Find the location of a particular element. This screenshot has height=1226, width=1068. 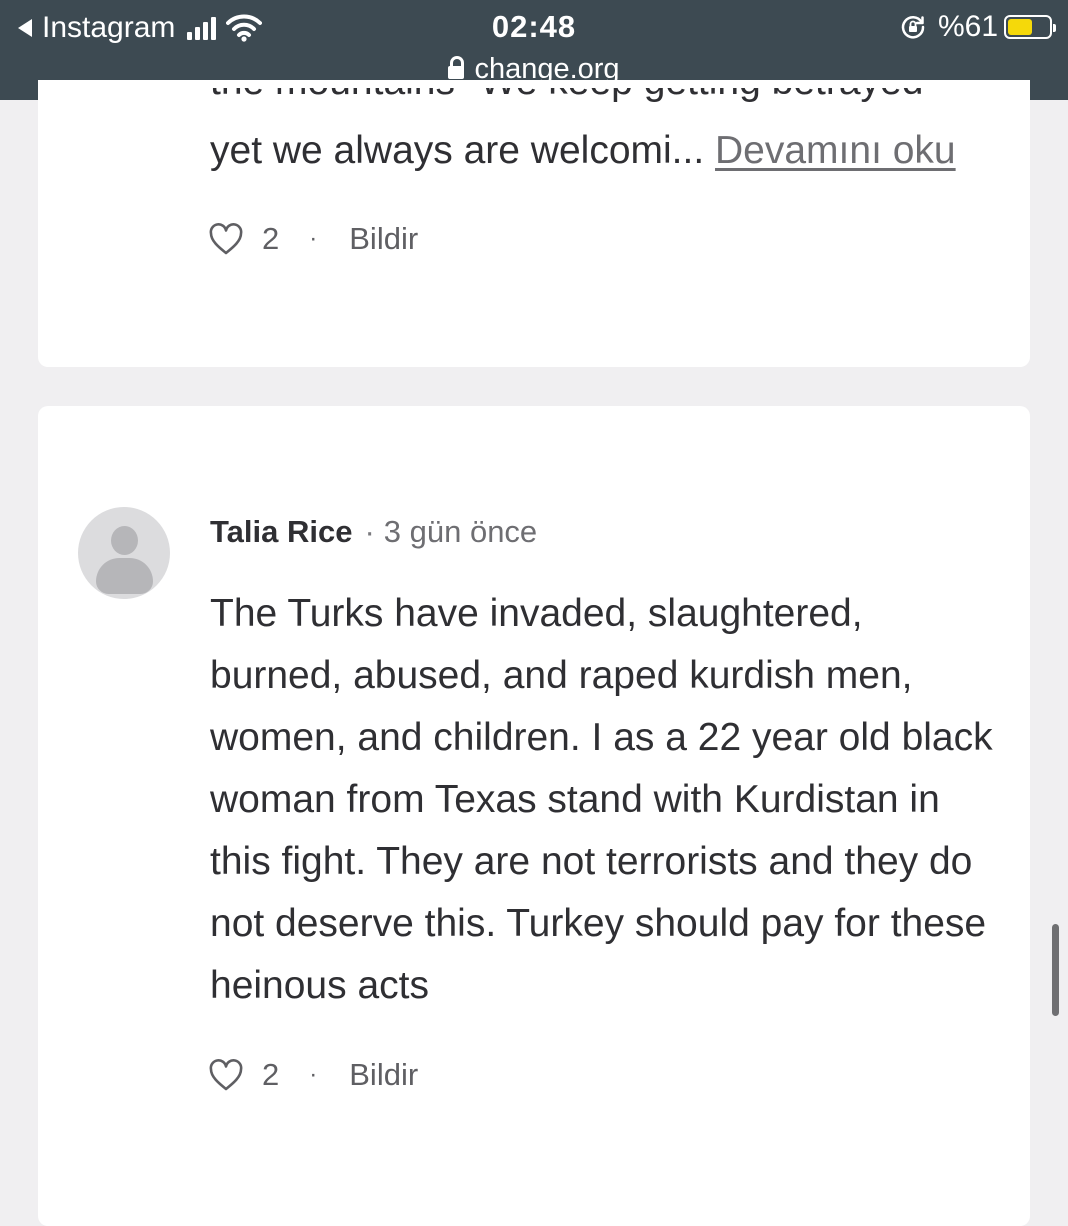

comment-timestamp: 3 gün önce is located at coordinates (460, 531).